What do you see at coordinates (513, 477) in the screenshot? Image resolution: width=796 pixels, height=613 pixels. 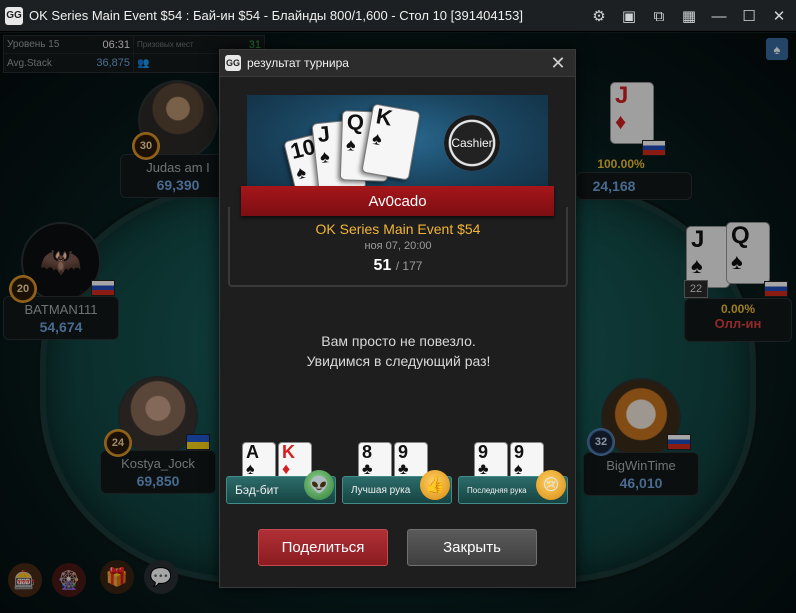 I see `award-last-hand: 9 ♣ 9 ♠ Последняя рука 😢` at bounding box center [513, 477].